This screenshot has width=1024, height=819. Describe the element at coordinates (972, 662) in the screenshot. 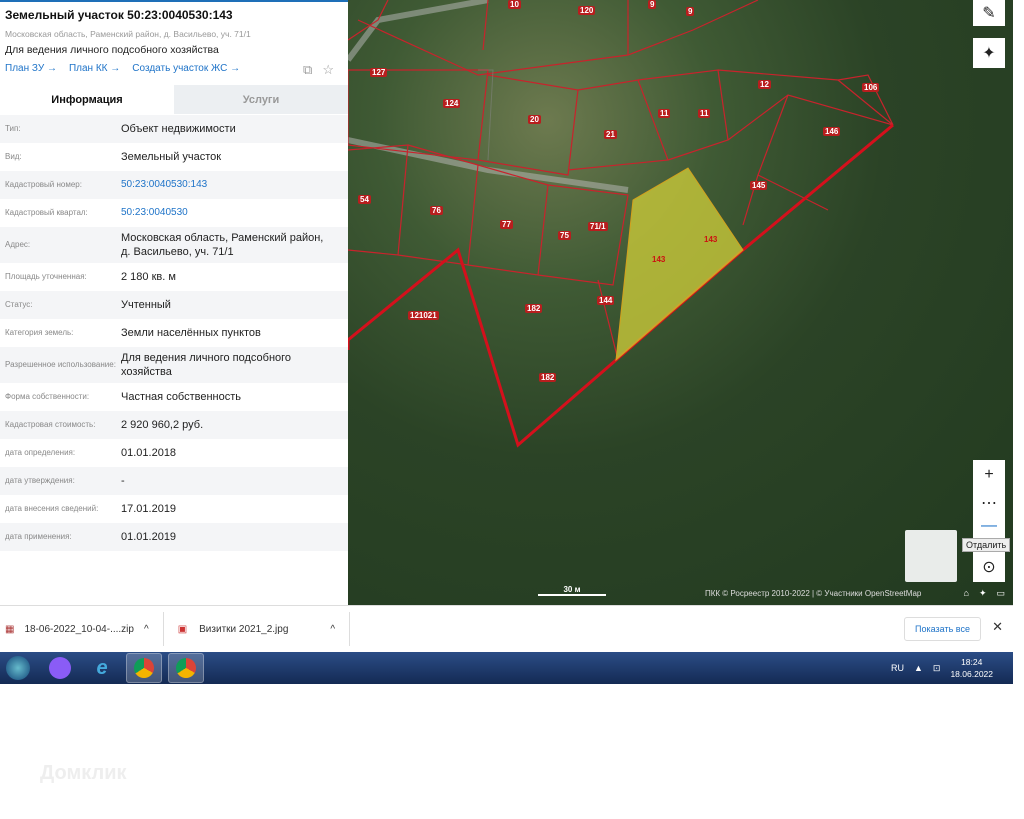

I see `clock-time: 18:24` at that location.